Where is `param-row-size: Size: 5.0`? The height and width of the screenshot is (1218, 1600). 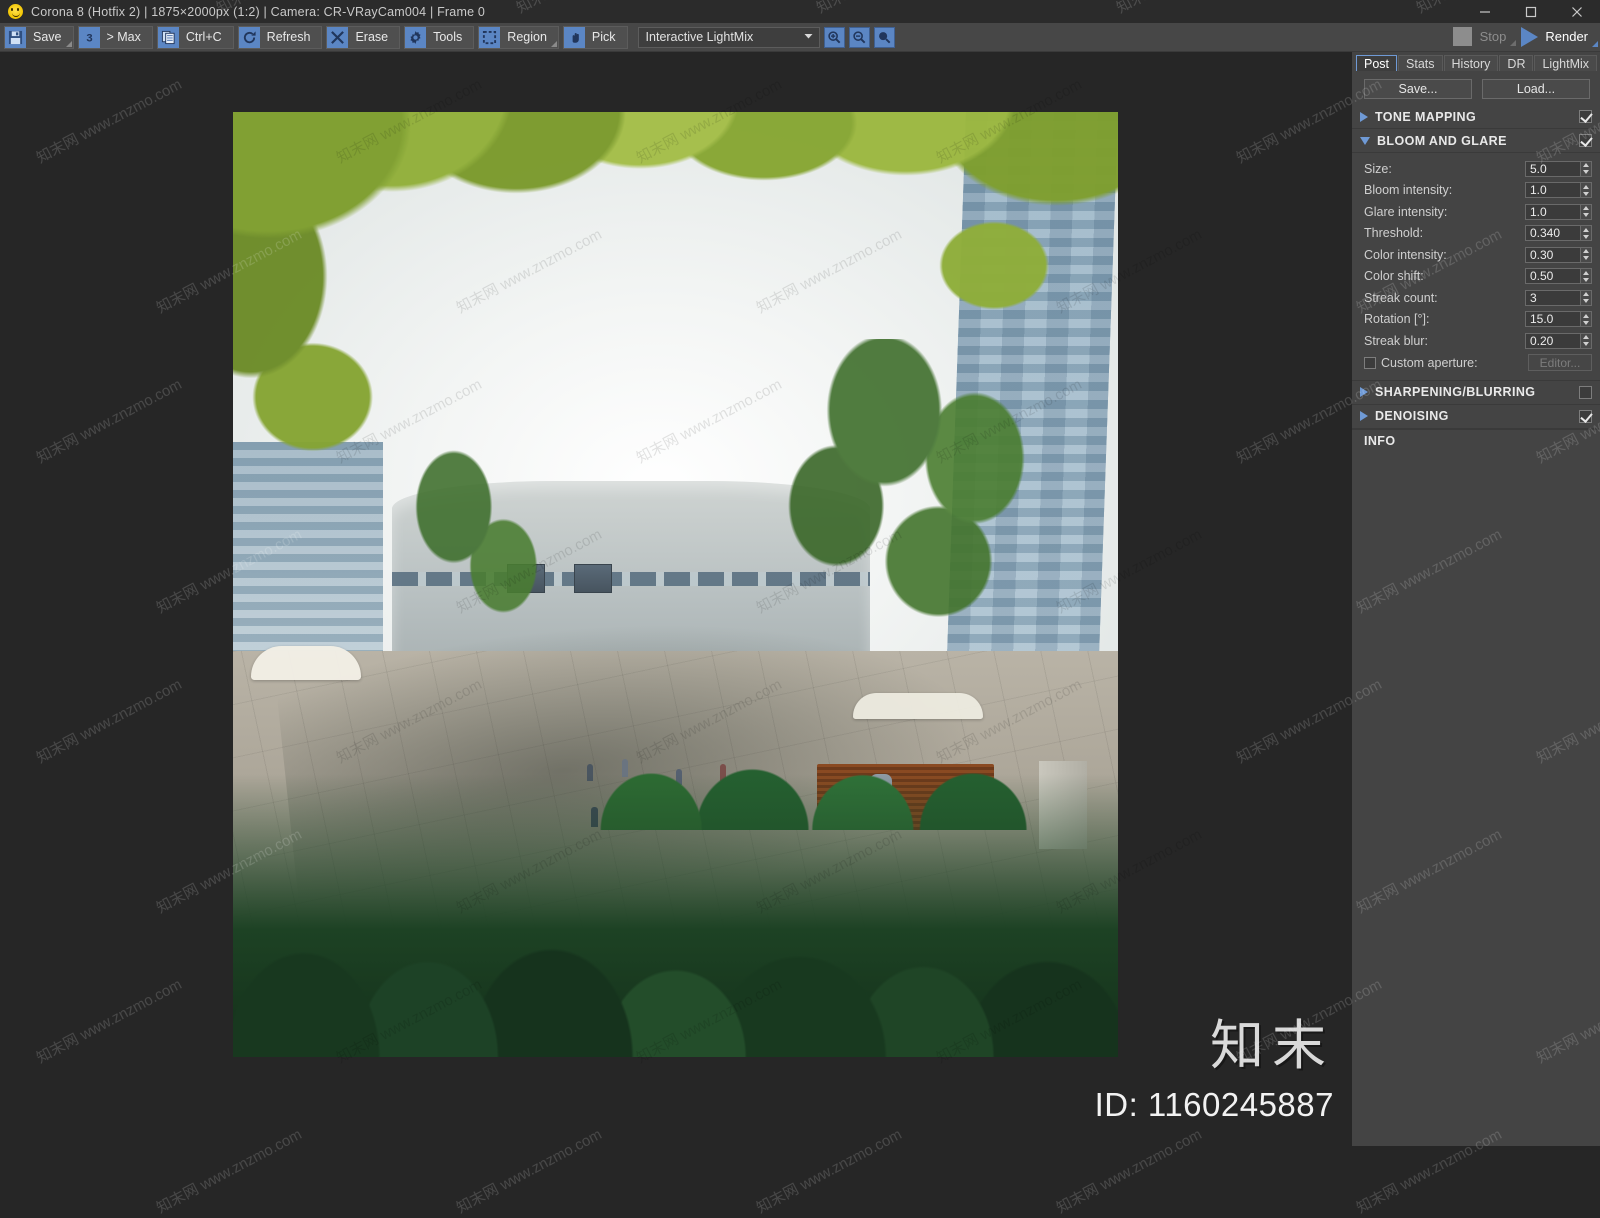
param-row-size: Size: 5.0 is located at coordinates (1478, 169).